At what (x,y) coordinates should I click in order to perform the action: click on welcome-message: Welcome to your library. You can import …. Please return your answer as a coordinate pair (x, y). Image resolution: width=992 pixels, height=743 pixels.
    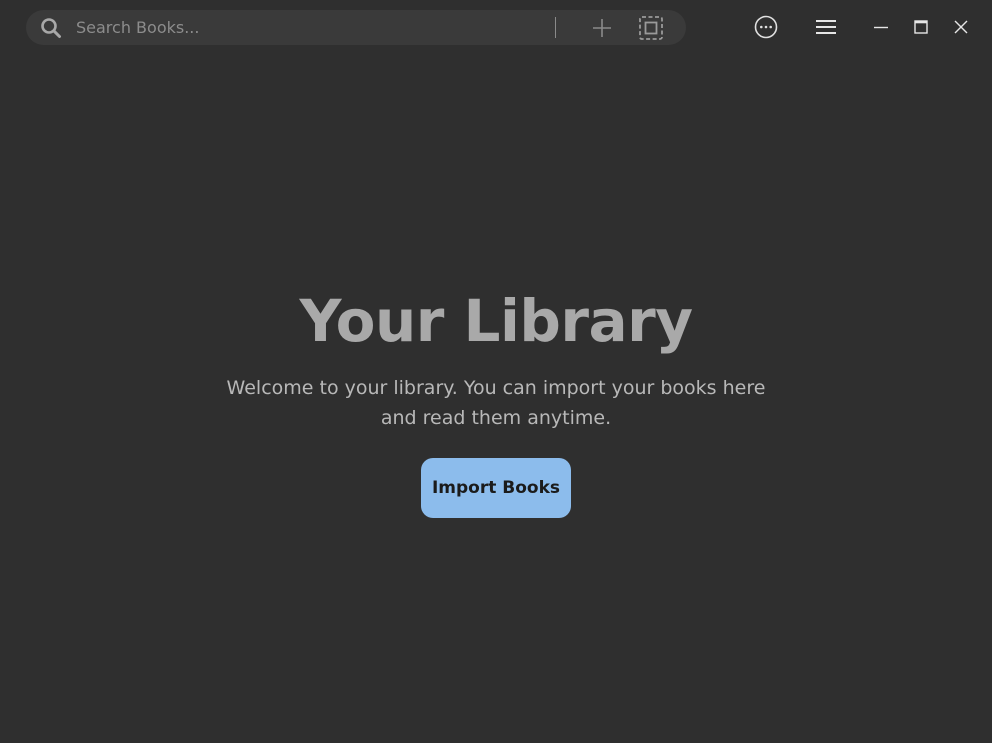
    Looking at the image, I should click on (496, 403).